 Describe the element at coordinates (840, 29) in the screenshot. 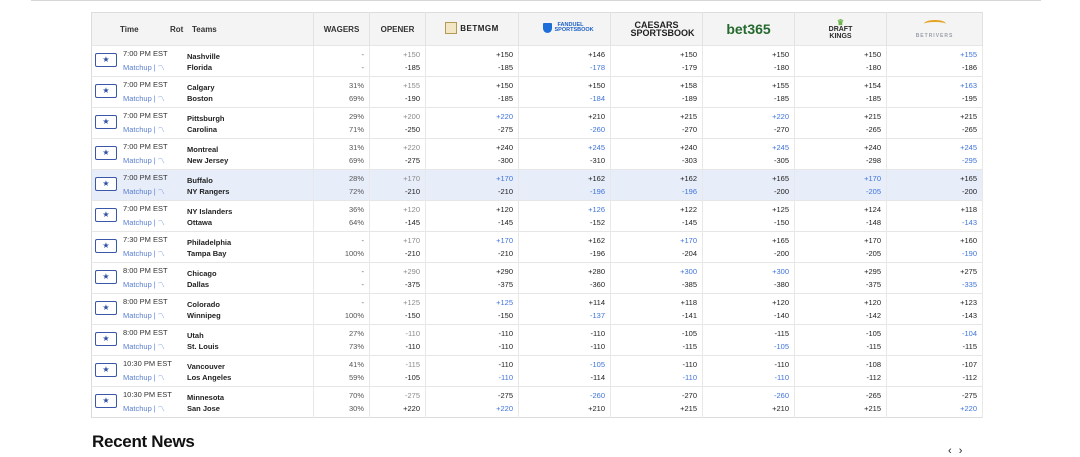

I see `book-draftkings: ♛ DRAFT KINGS` at that location.